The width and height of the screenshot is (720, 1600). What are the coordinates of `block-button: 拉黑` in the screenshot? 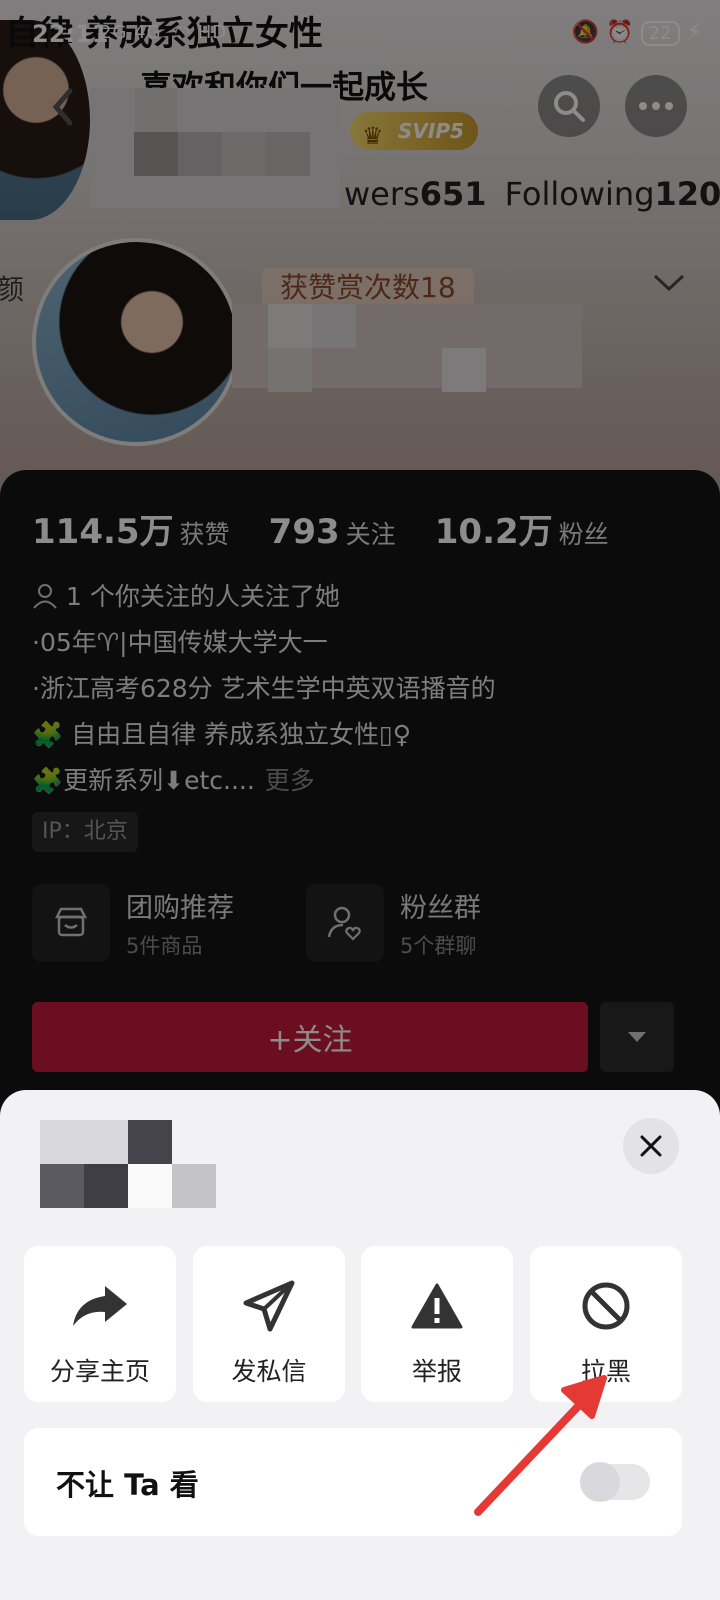 It's located at (606, 1324).